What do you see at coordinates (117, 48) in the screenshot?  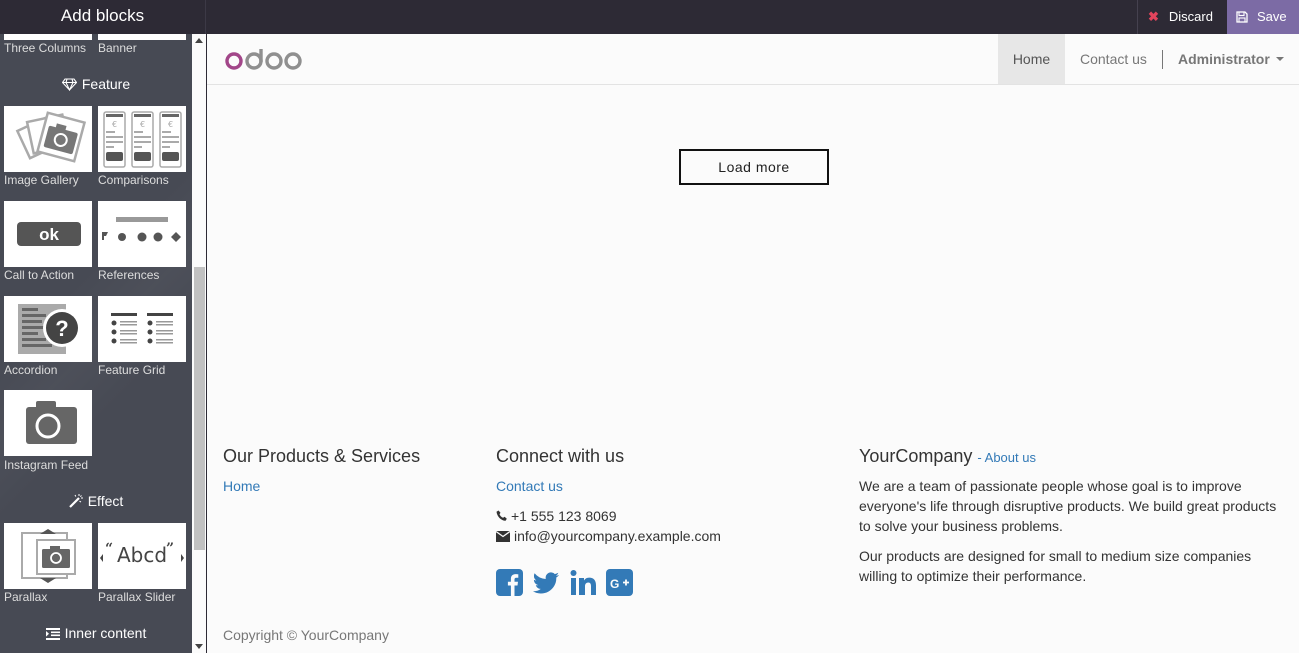 I see `snippet-label: Banner` at bounding box center [117, 48].